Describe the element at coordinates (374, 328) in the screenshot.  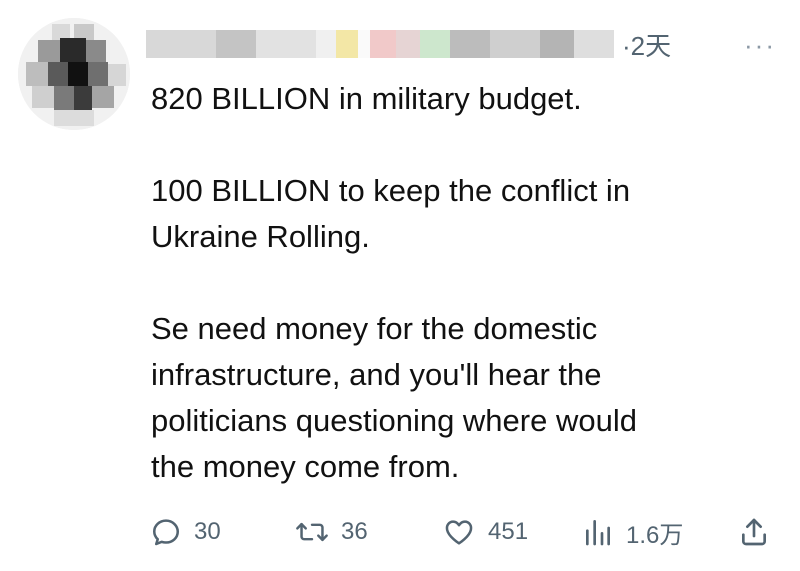
I see `tweet-line: Se need money for the domestic` at that location.